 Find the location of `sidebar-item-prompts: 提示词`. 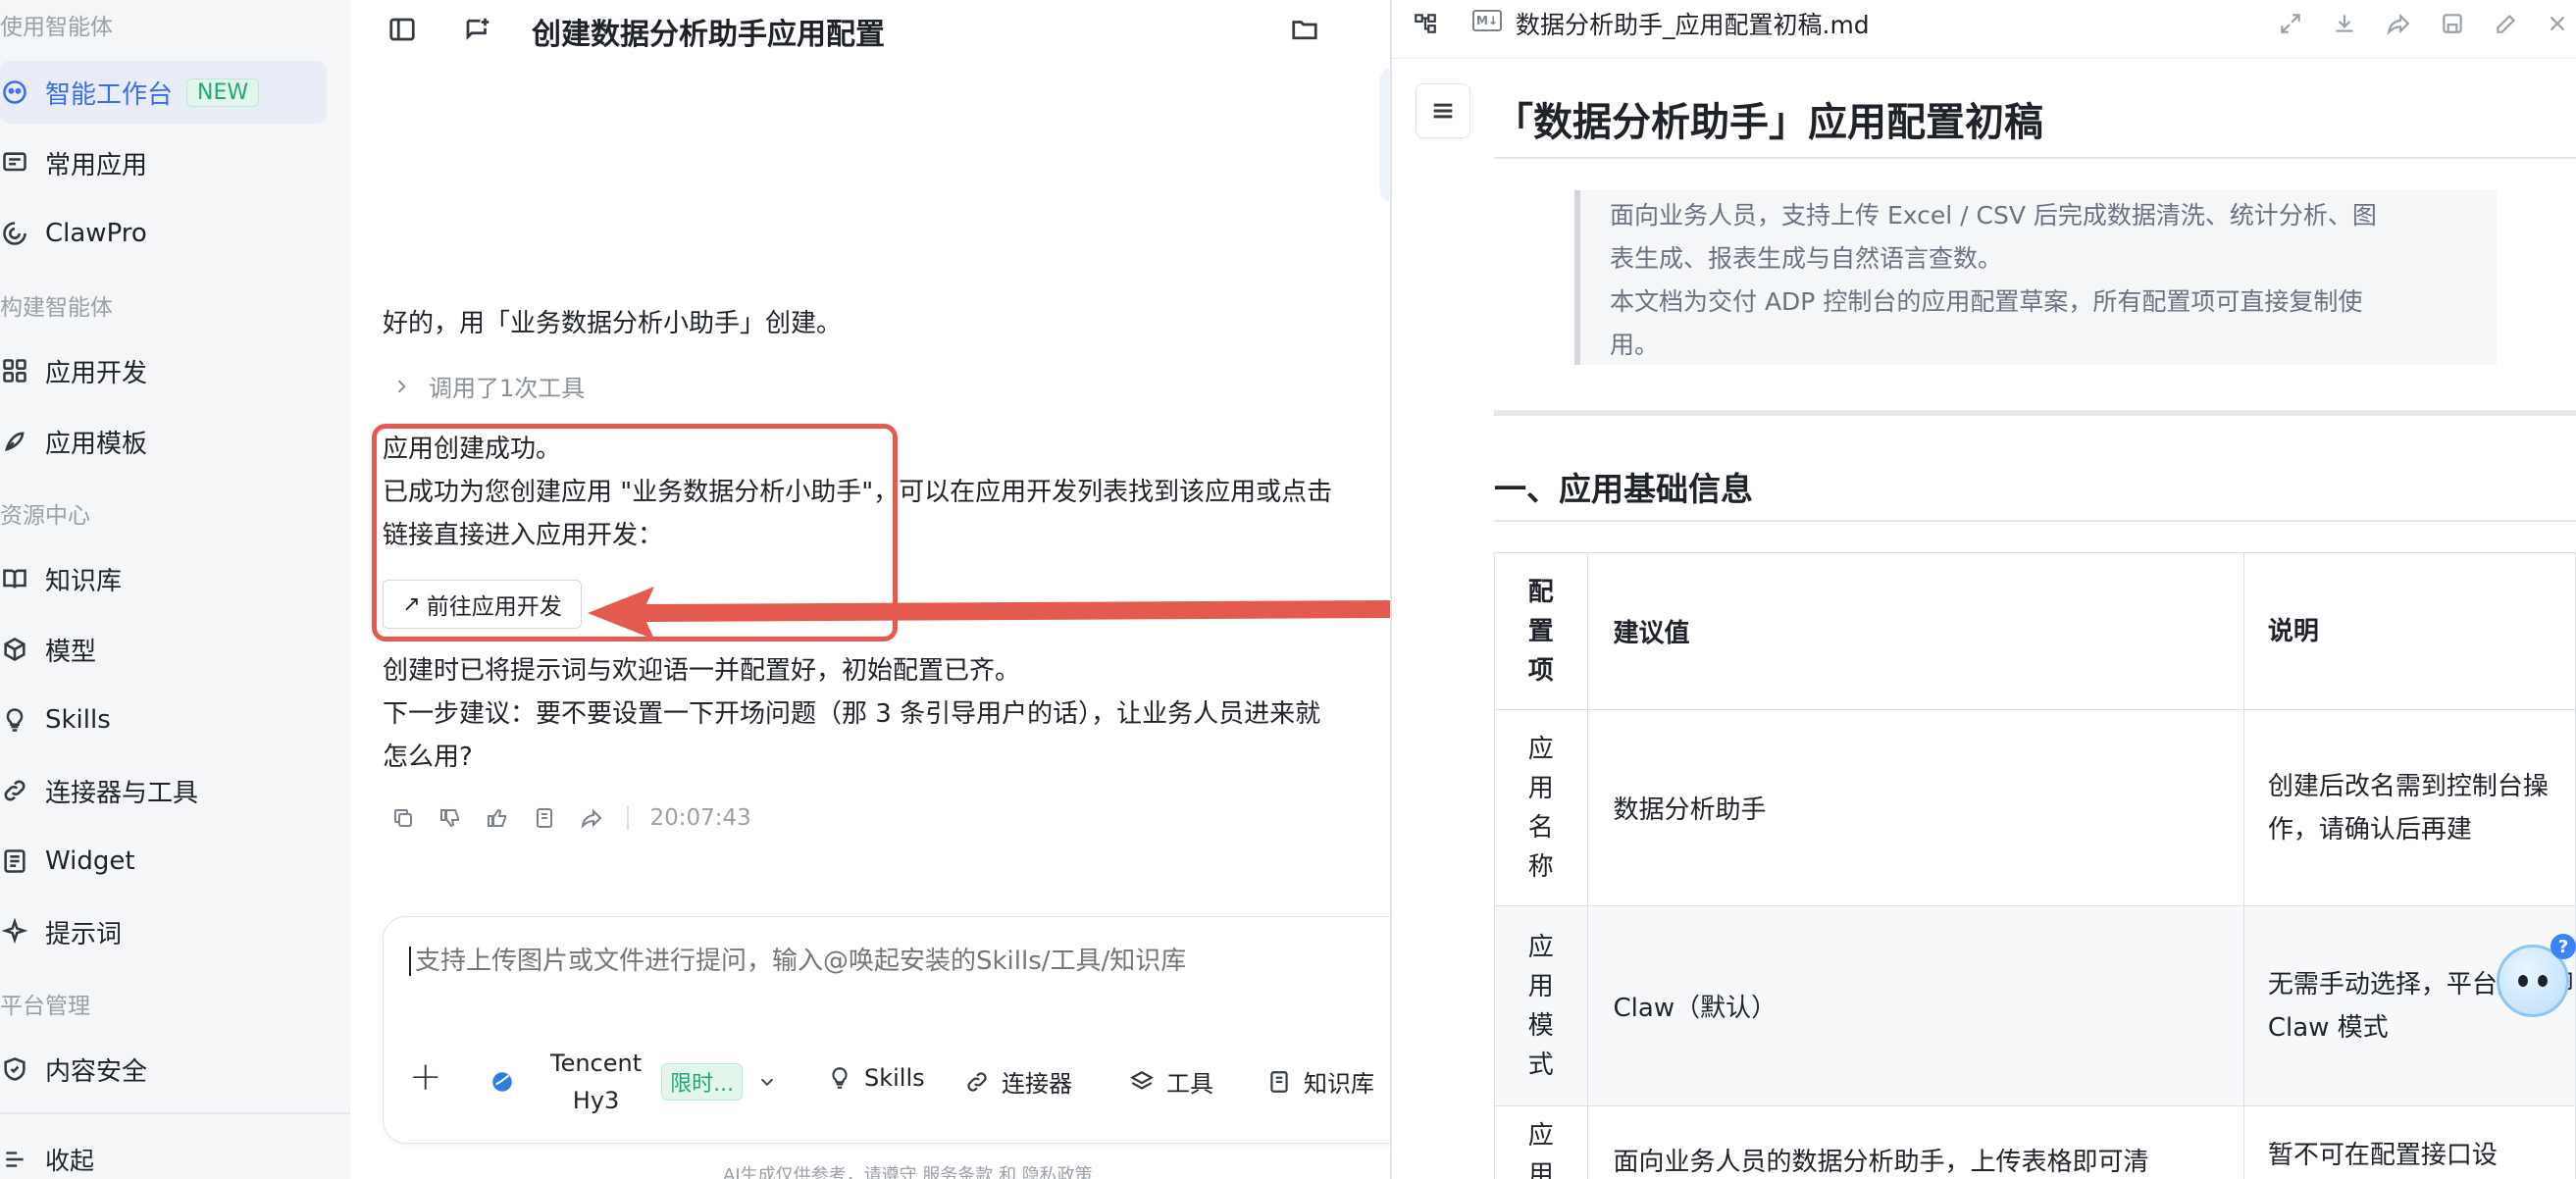

sidebar-item-prompts: 提示词 is located at coordinates (163, 931).